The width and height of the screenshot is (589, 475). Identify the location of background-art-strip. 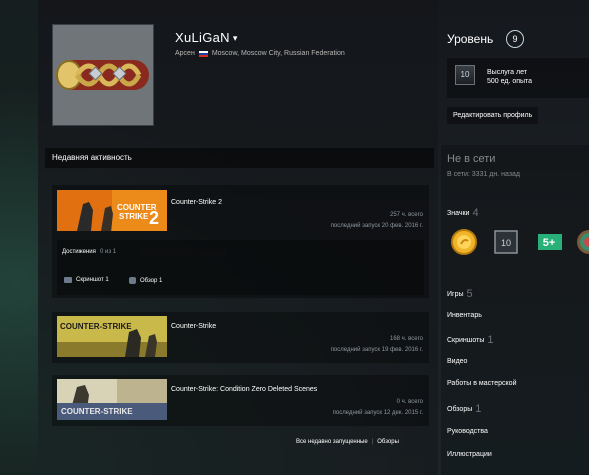
(19, 237).